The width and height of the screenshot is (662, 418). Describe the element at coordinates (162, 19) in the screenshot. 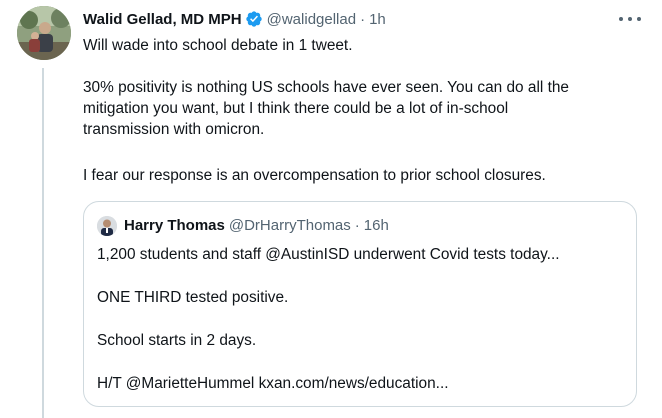

I see `author-name: Walid Gellad, MD MPH` at that location.